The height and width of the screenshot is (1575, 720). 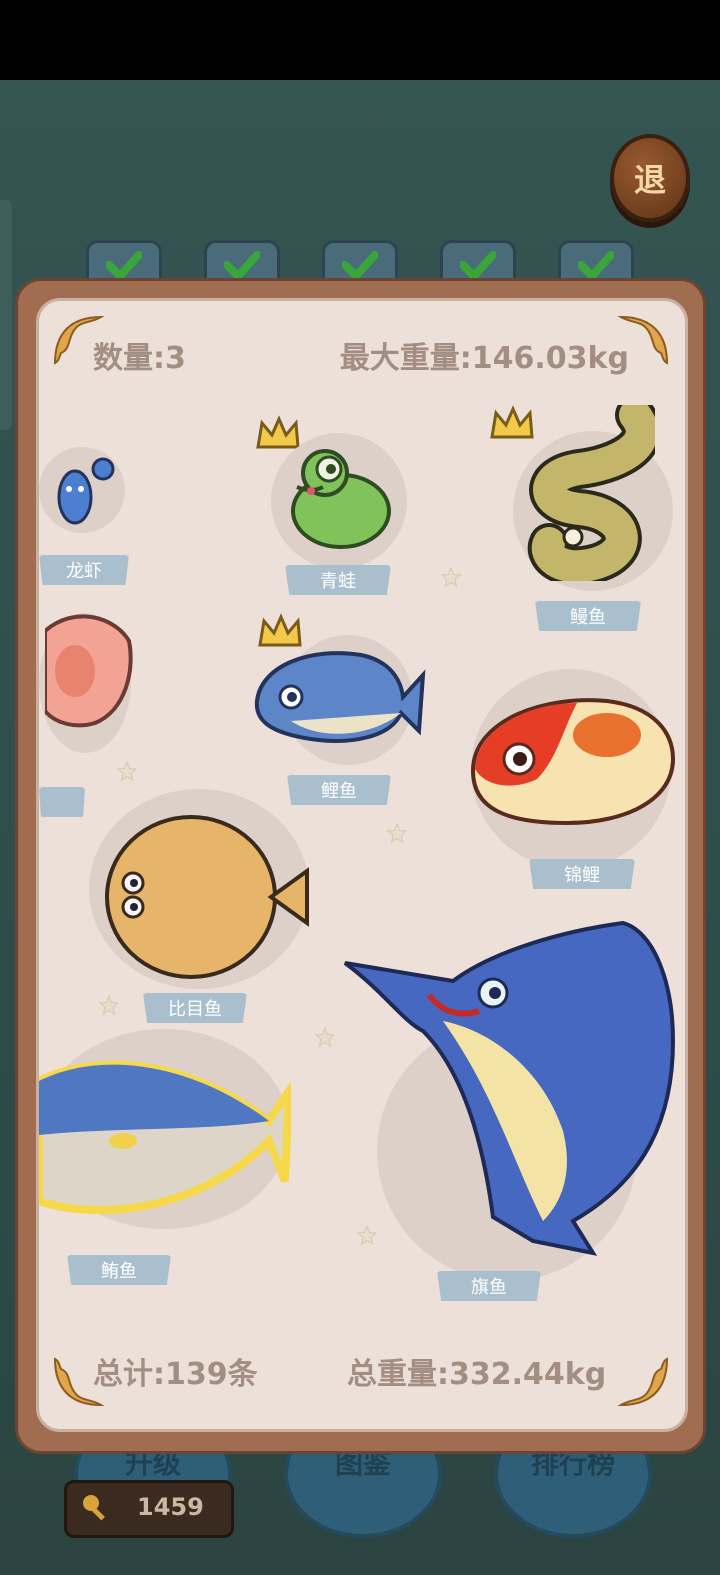 I want to click on crown-icon, so click(x=278, y=432).